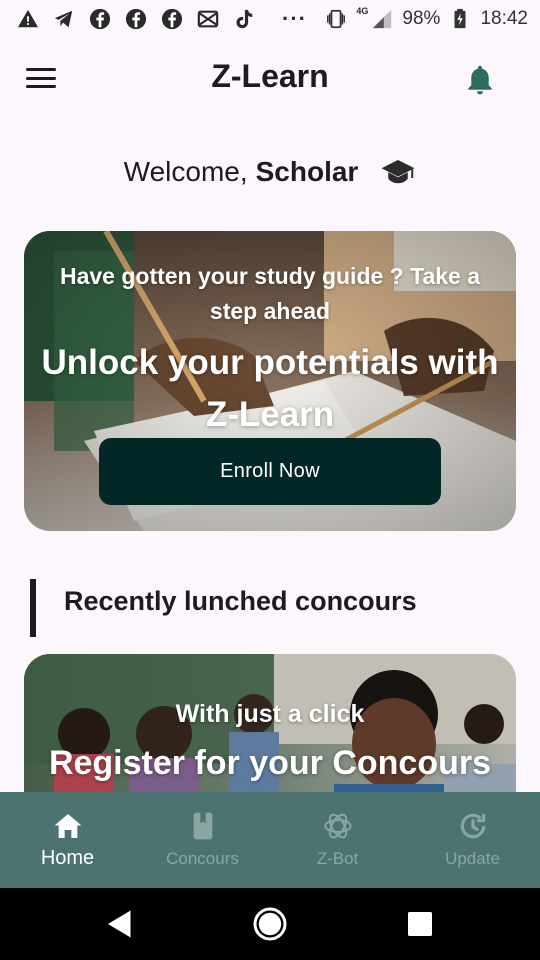 This screenshot has height=960, width=540. I want to click on bottom-navigation: Home Concours Z-Bot Update, so click(270, 840).